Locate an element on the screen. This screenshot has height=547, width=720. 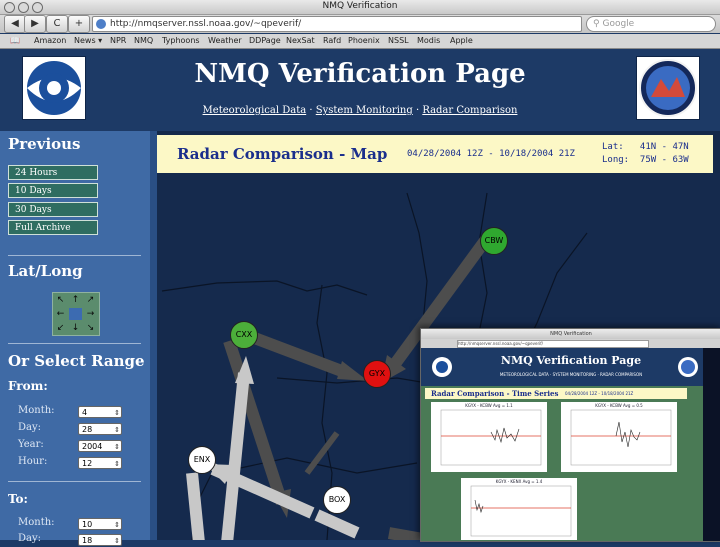
sidebar-divider is located at coordinates (153, 335).